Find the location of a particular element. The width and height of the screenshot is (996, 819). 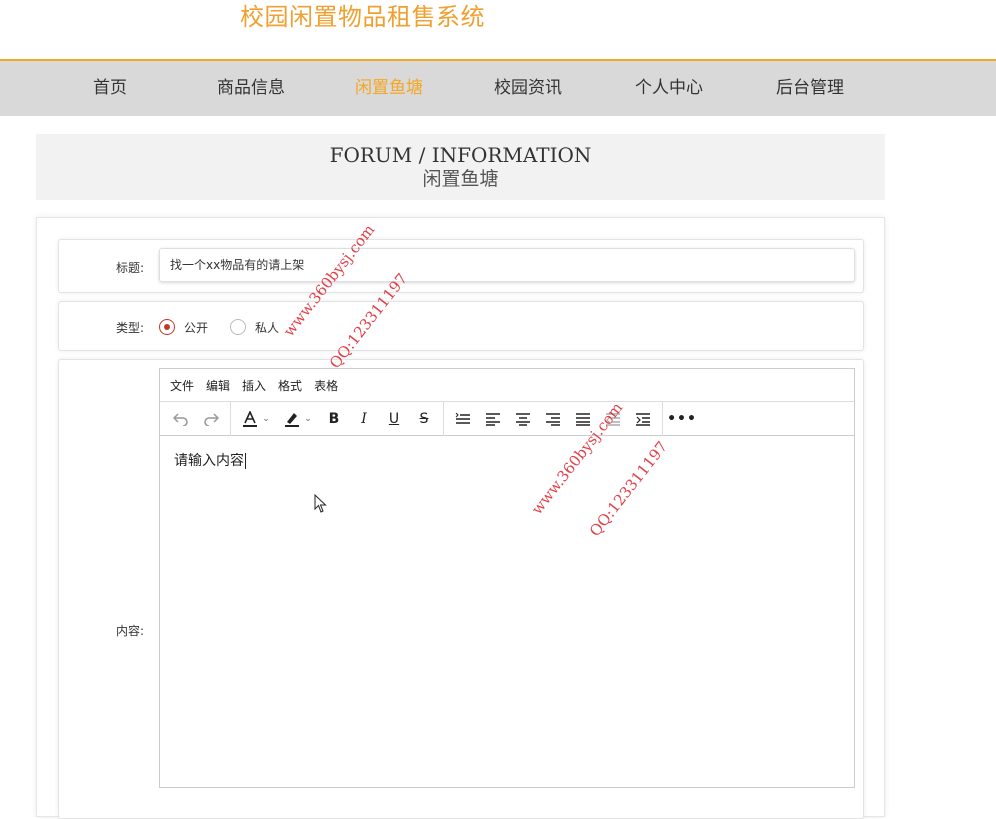

editor-toolbar: ⌄ ⌄ B I U S ••• is located at coordinates (507, 418).